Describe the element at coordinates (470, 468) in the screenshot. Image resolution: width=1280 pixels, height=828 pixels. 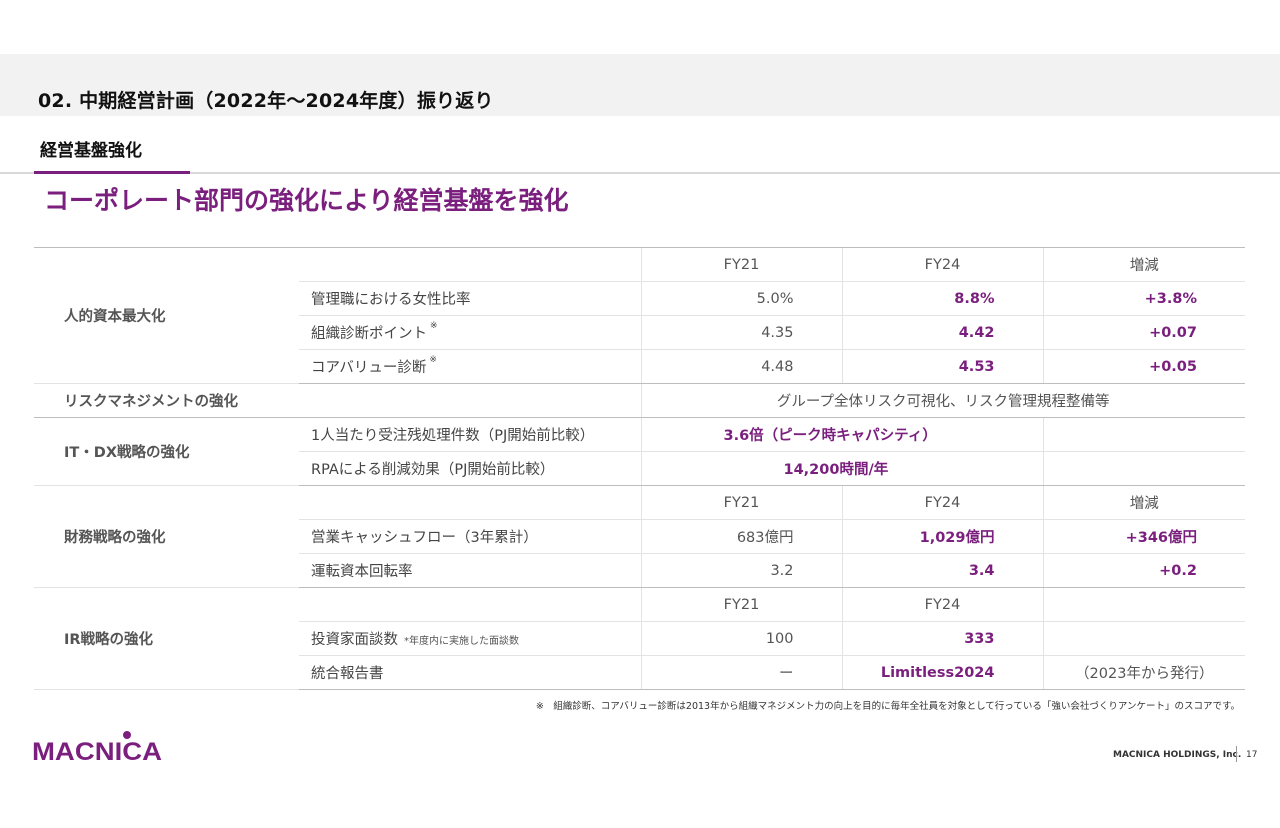
I see `row-label: RPAによる削減効果（PJ開始前比較）` at that location.